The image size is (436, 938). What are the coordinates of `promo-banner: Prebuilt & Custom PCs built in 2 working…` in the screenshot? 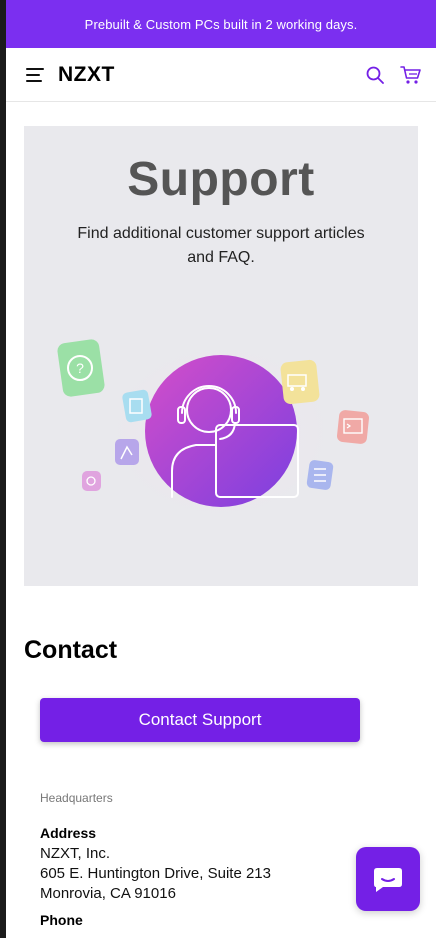 It's located at (221, 24).